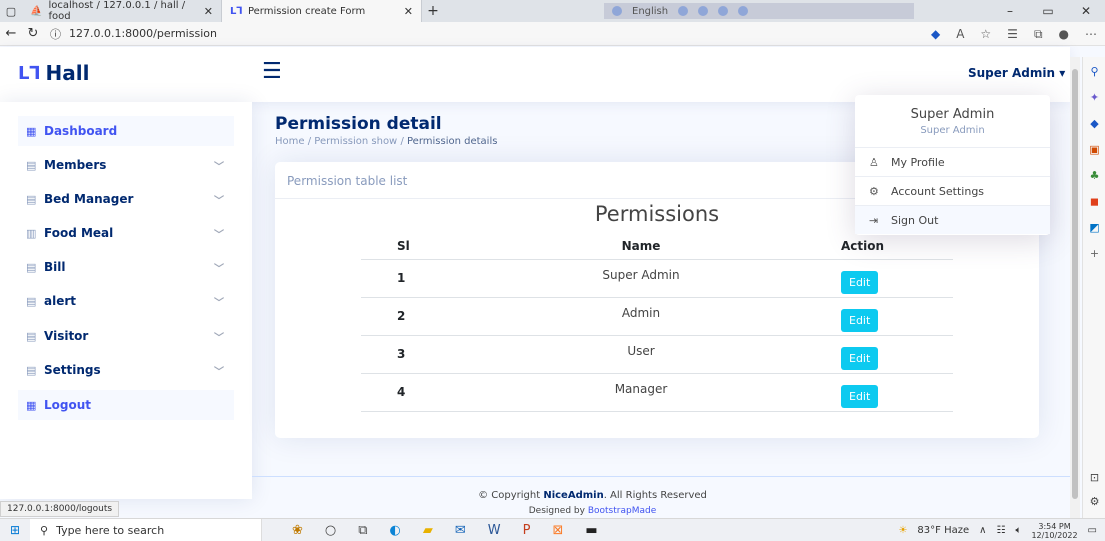 This screenshot has height=541, width=1105. Describe the element at coordinates (146, 529) in the screenshot. I see `taskbar-search: ⚲ Type here to search` at that location.